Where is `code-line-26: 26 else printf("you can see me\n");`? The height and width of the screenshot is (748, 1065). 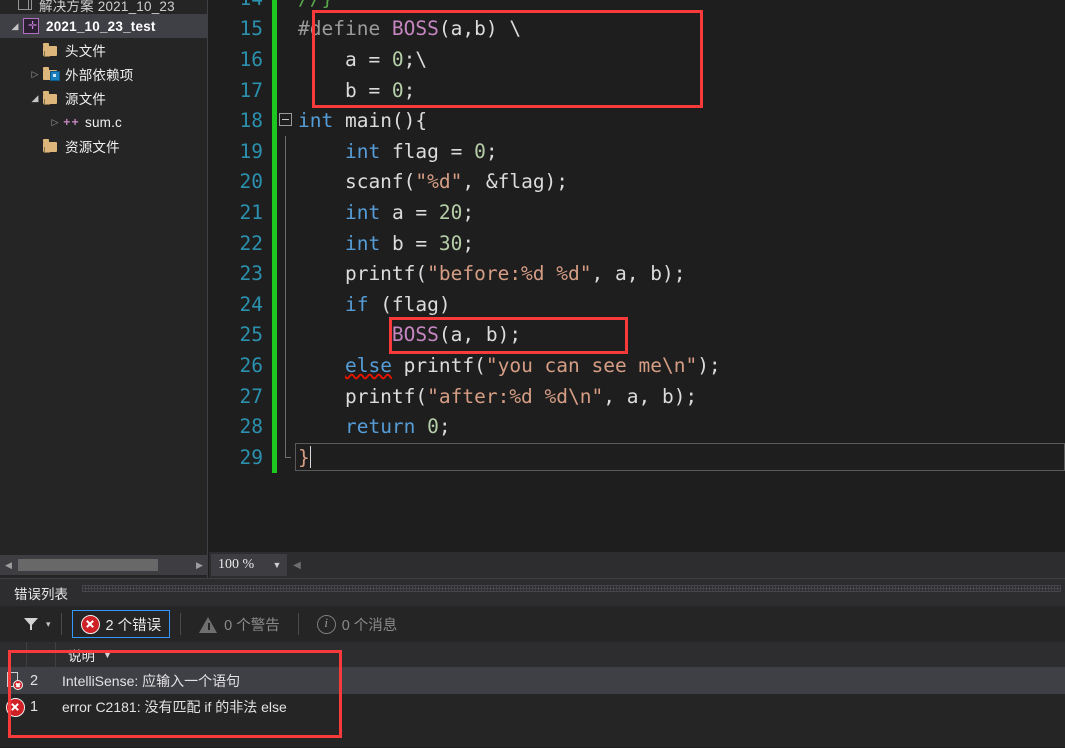 code-line-26: 26 else printf("you can see me\n"); is located at coordinates (637, 365).